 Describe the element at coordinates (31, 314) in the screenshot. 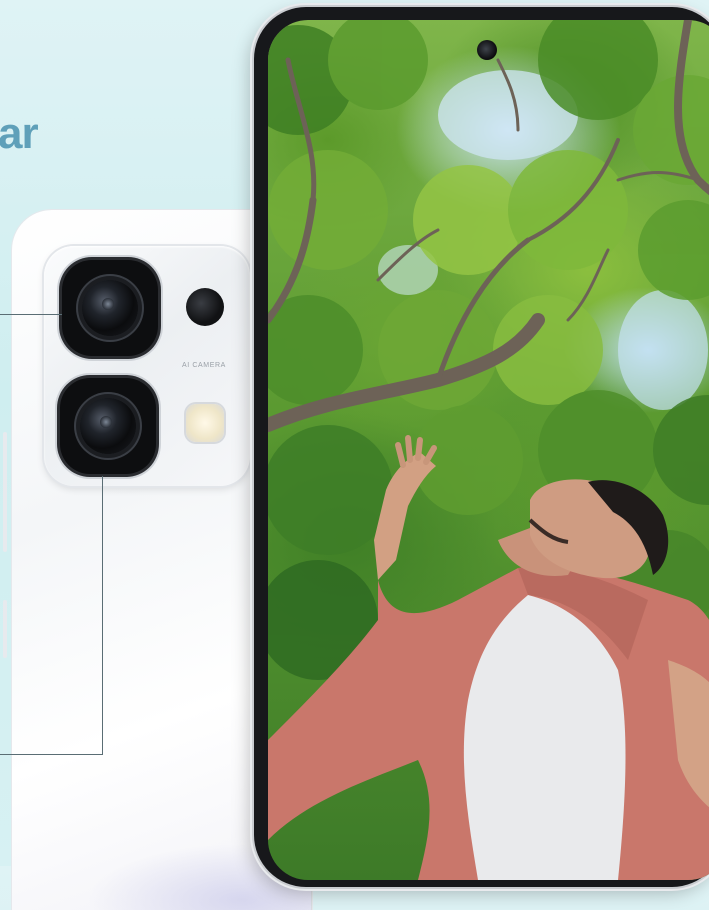

I see `callout-line-top` at that location.